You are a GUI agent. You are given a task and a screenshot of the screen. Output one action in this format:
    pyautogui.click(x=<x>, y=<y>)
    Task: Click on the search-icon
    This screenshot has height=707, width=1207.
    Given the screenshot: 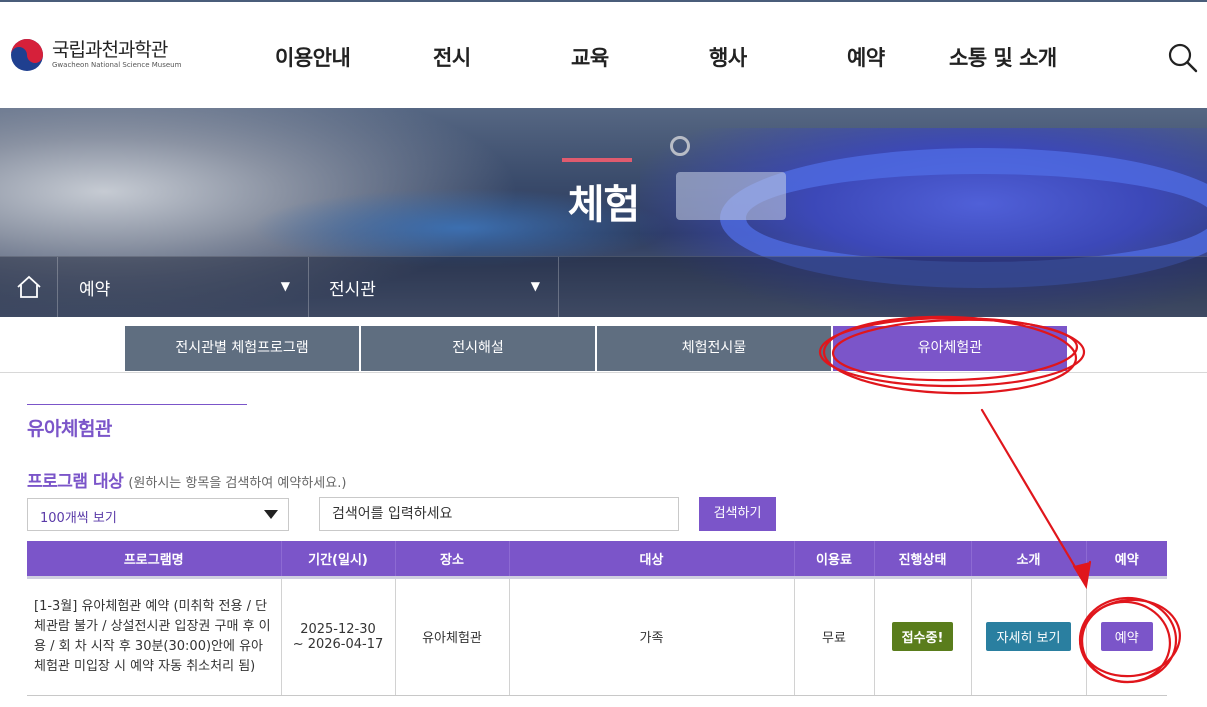 What is the action you would take?
    pyautogui.click(x=1183, y=58)
    